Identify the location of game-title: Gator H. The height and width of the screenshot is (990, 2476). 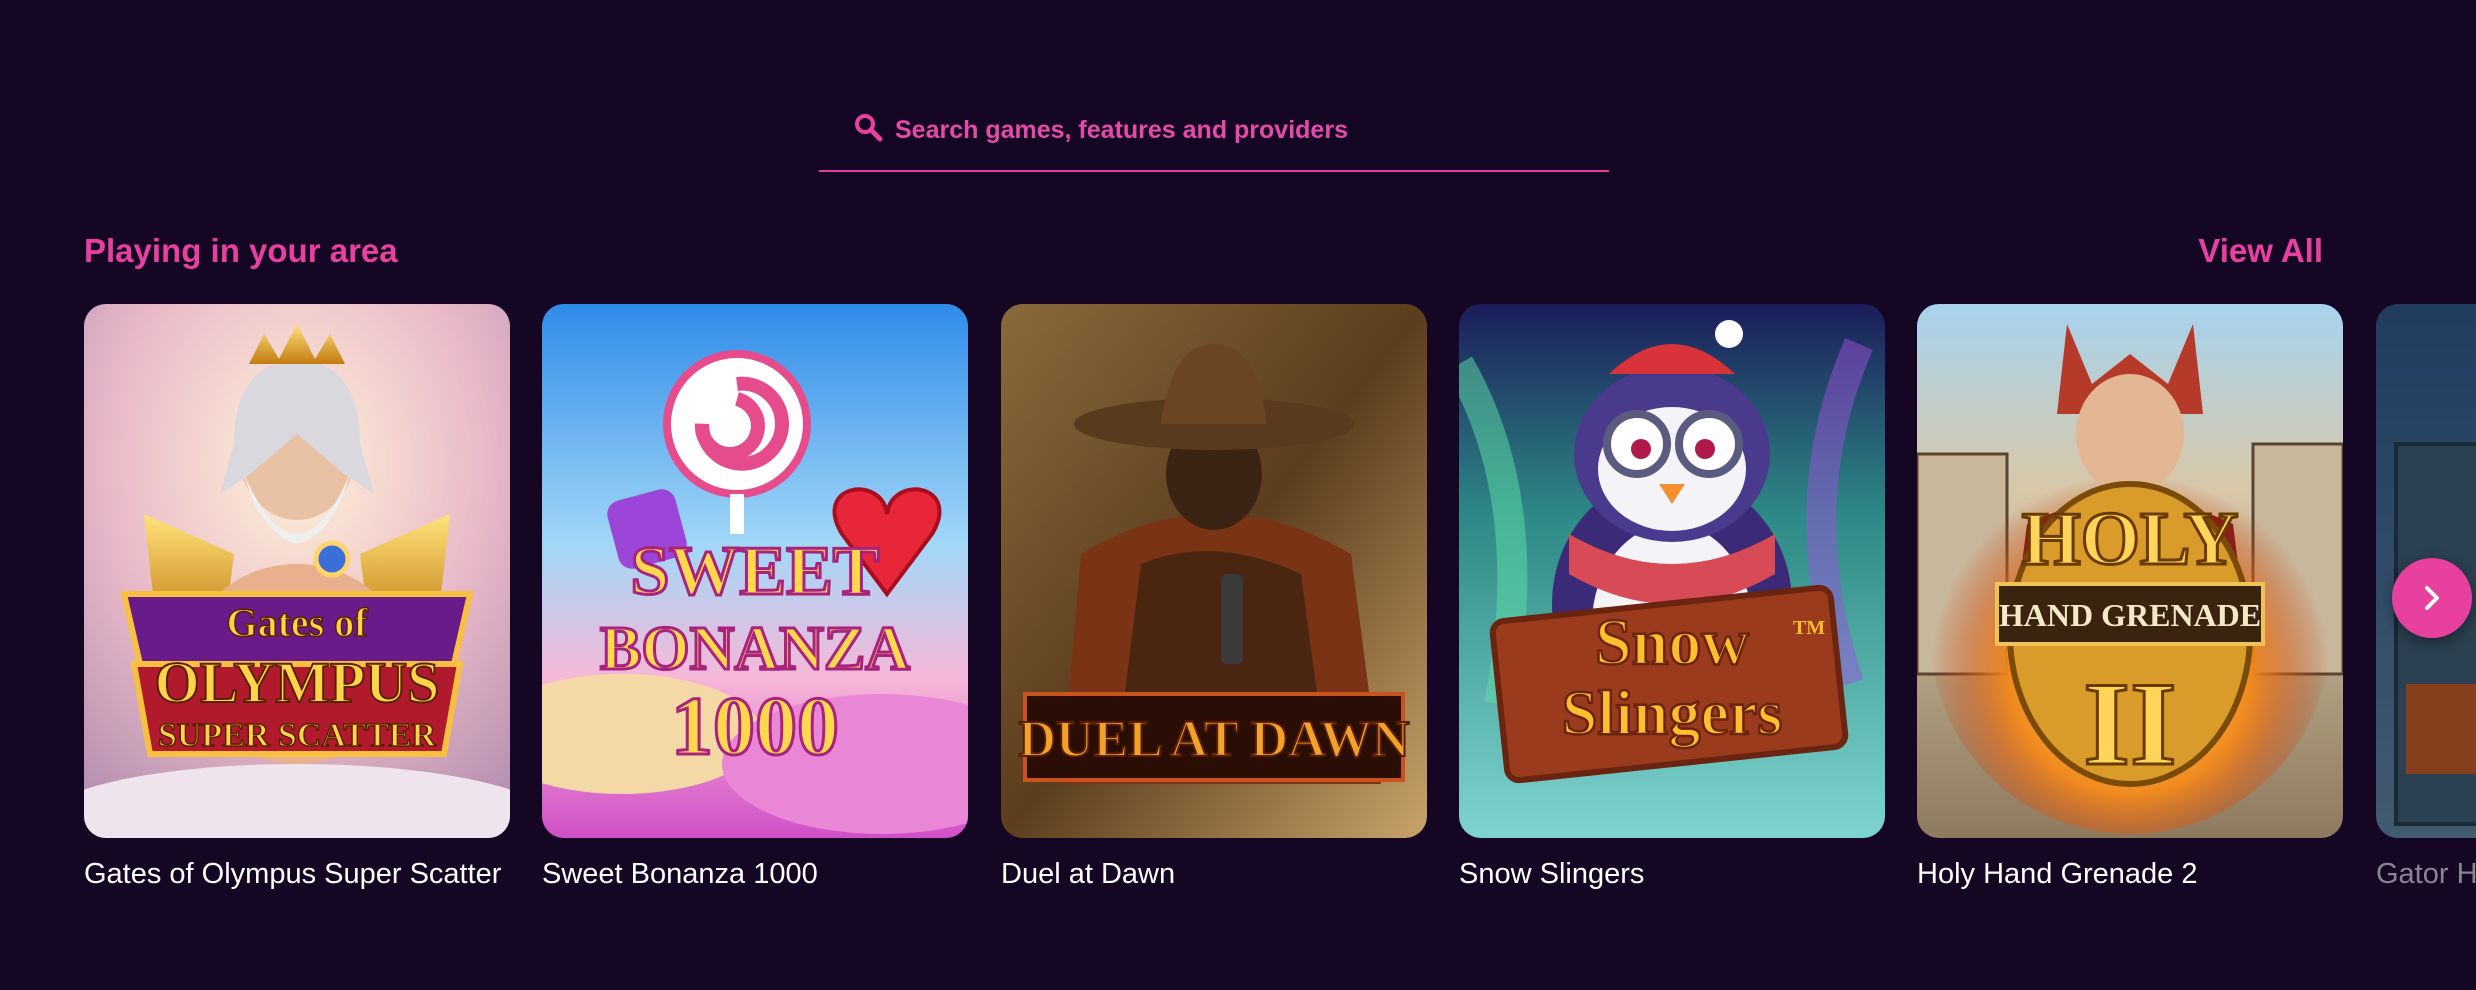
(2426, 874).